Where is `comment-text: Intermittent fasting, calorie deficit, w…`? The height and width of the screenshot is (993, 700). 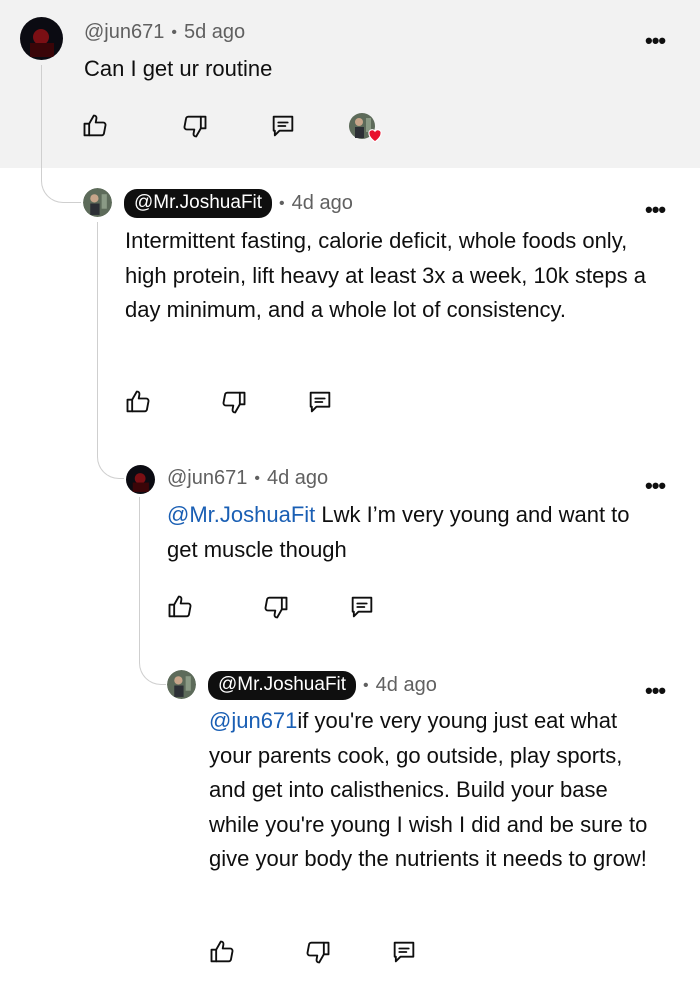 comment-text: Intermittent fasting, calorie deficit, w… is located at coordinates (385, 275).